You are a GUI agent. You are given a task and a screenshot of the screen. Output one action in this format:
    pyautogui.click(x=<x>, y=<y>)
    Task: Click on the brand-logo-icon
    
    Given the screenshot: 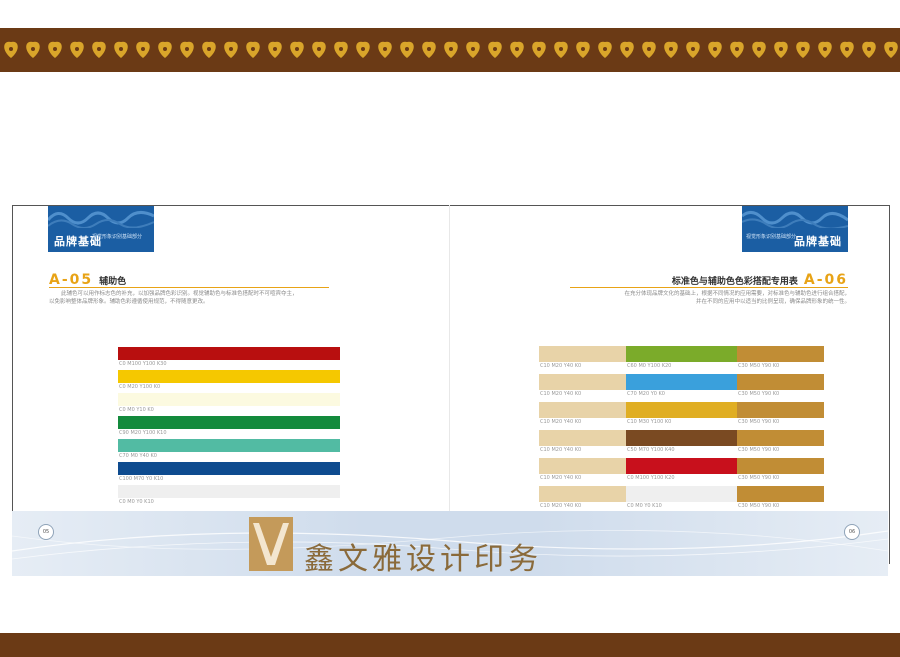 What is the action you would take?
    pyautogui.click(x=271, y=544)
    